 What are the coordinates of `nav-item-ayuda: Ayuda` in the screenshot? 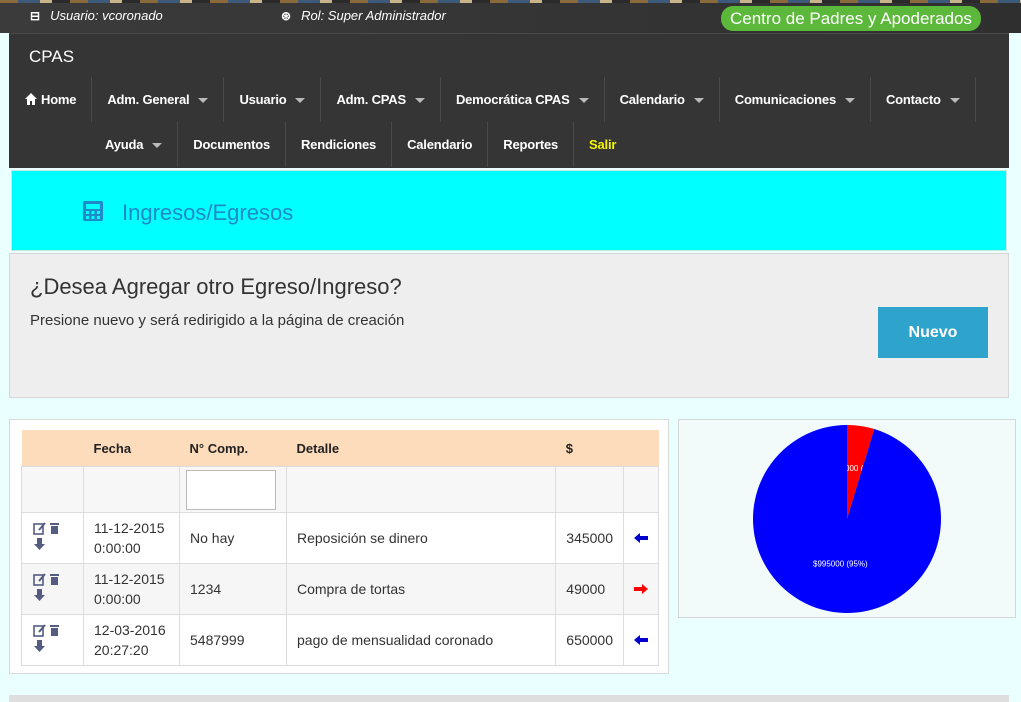 It's located at (134, 144).